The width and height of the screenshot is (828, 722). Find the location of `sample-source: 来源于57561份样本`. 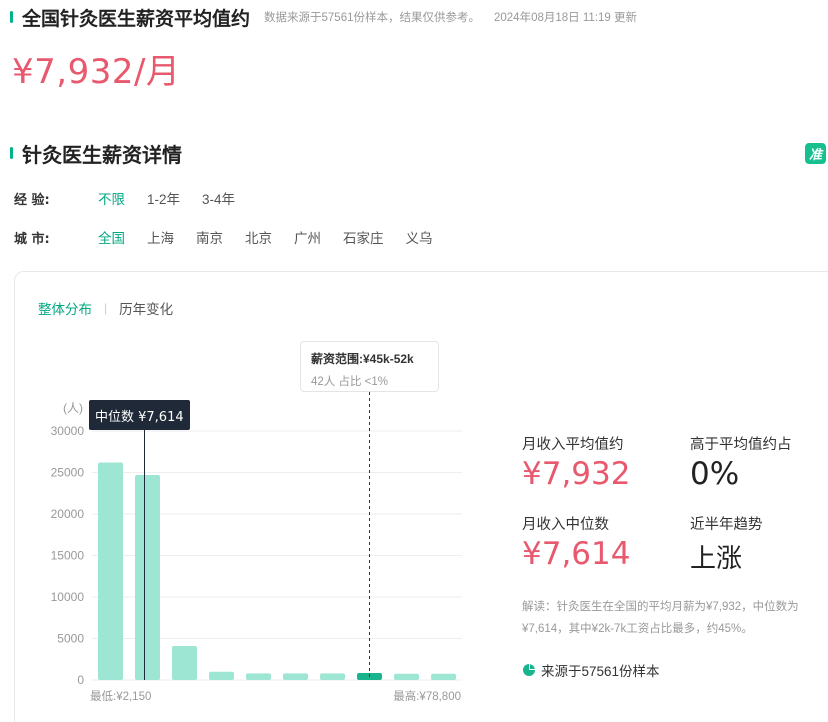

sample-source: 来源于57561份样本 is located at coordinates (591, 670).